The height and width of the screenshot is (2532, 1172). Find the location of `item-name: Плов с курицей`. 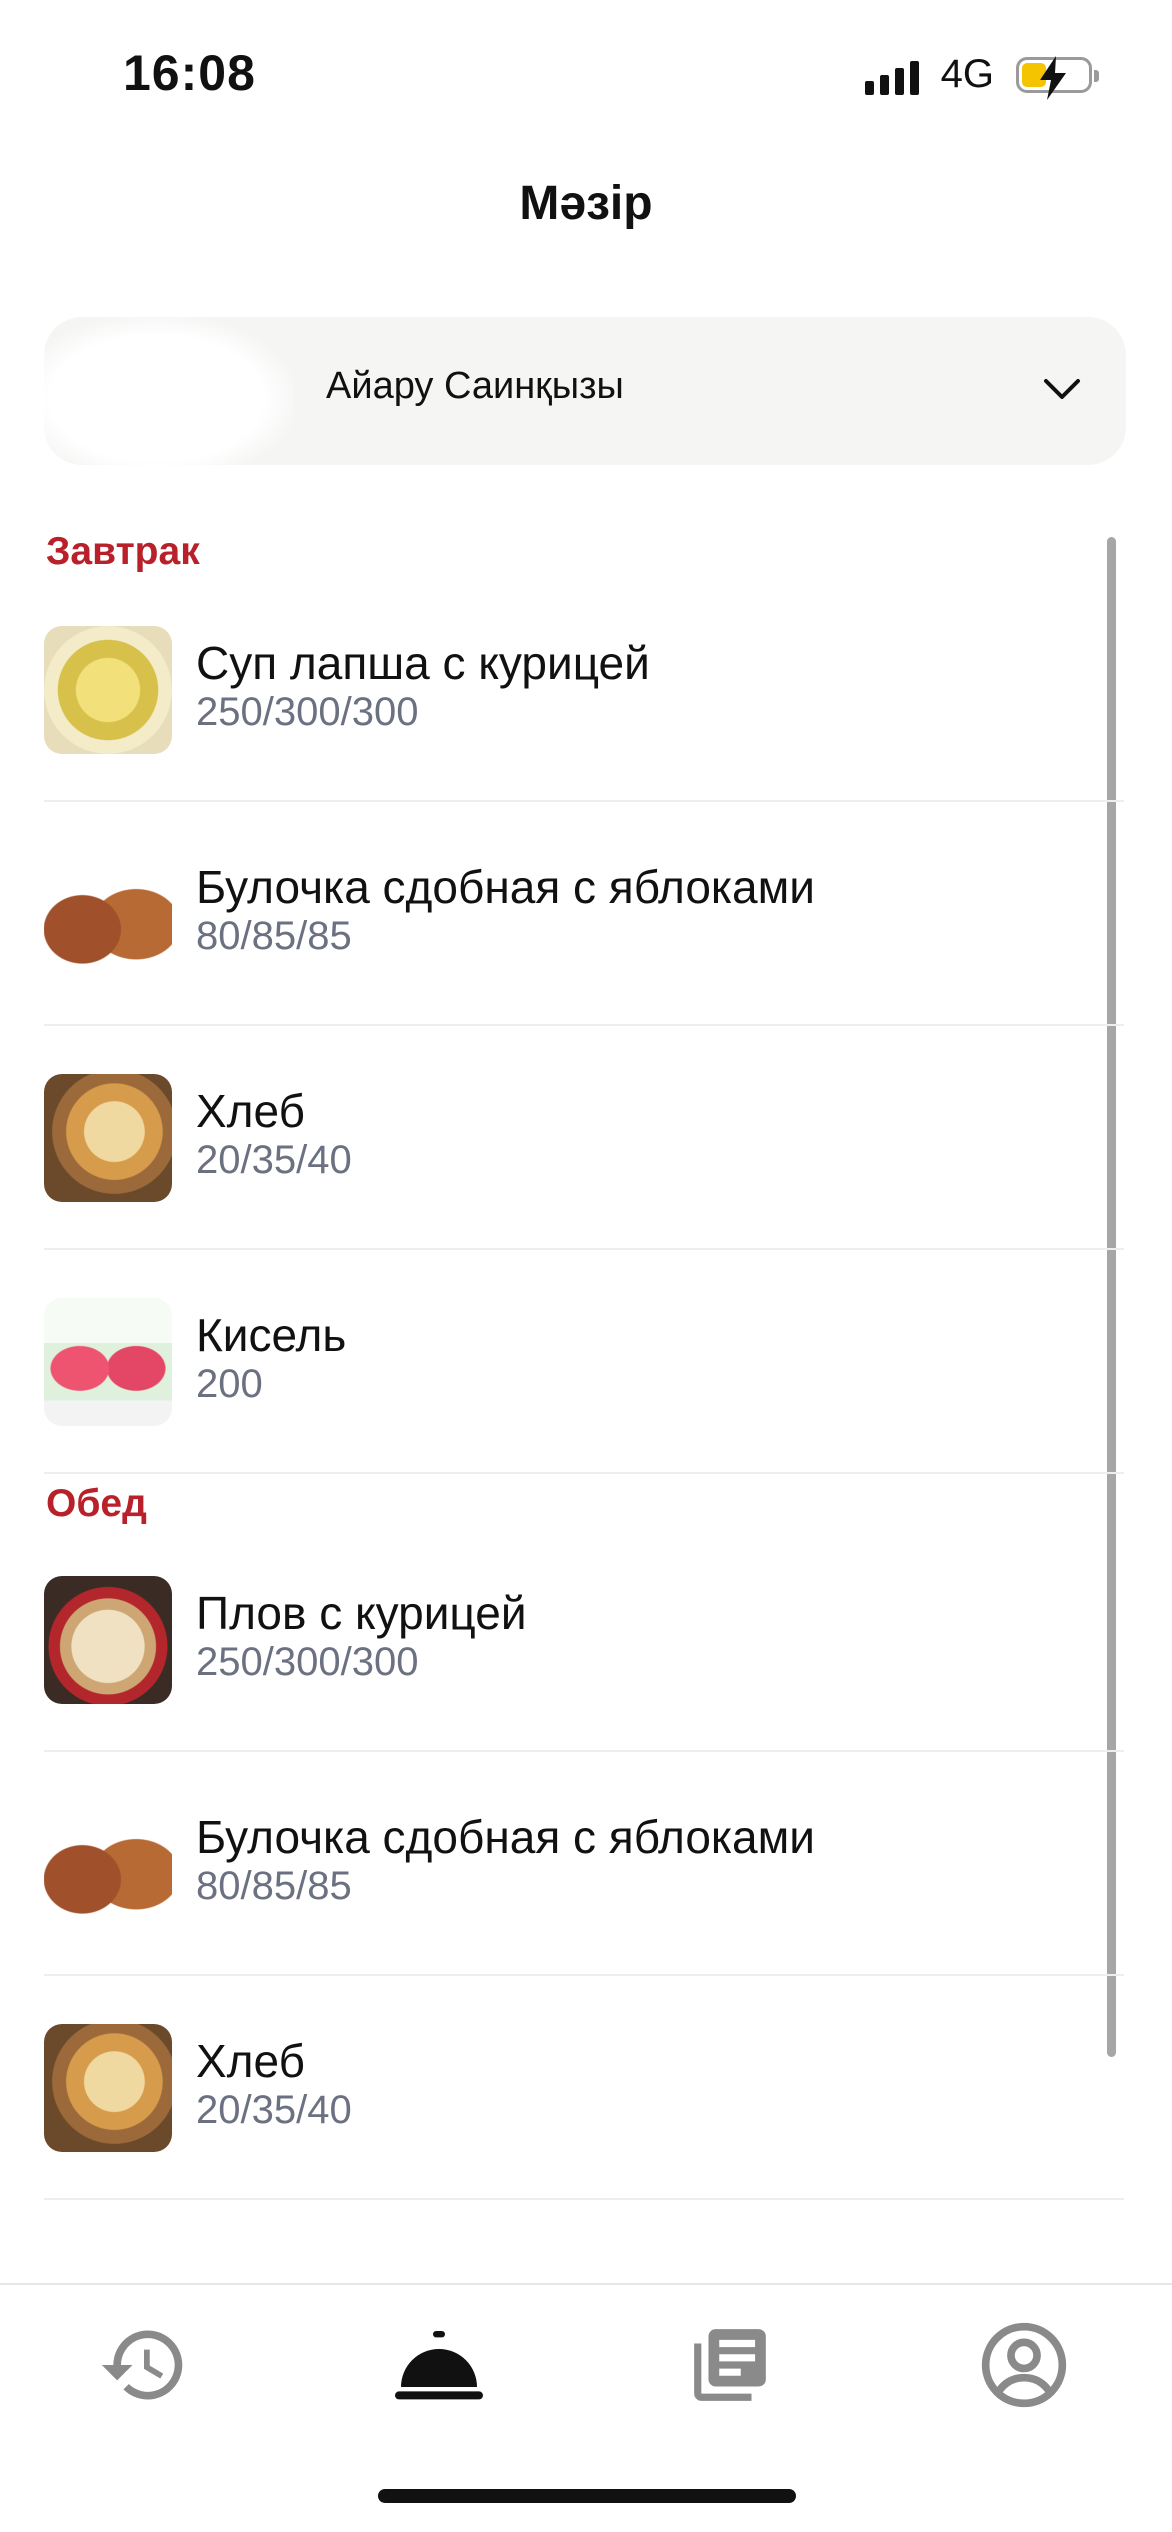

item-name: Плов с курицей is located at coordinates (361, 1613).